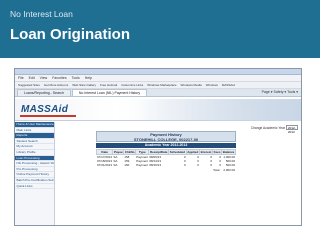  What do you see at coordinates (88, 78) in the screenshot?
I see `menu-help: Help` at bounding box center [88, 78].